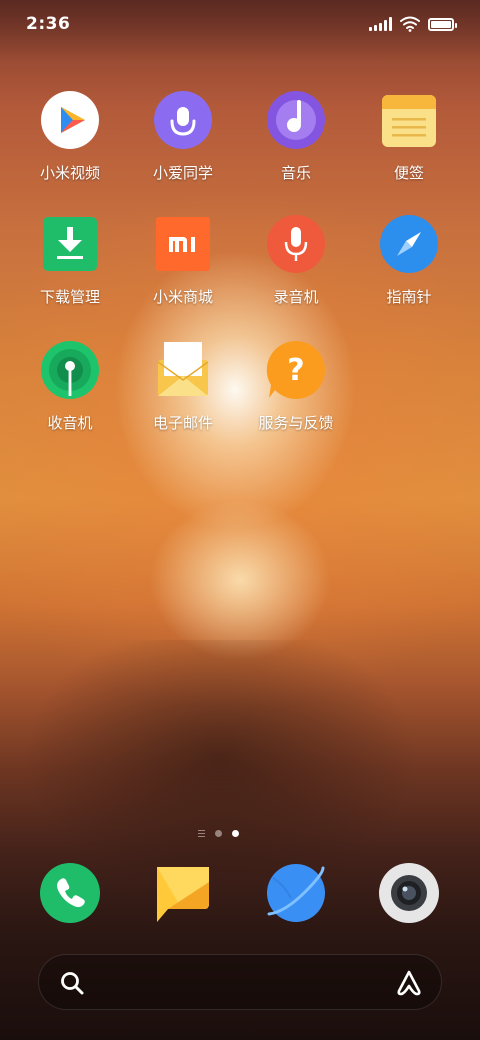 This screenshot has width=480, height=1040. What do you see at coordinates (296, 120) in the screenshot?
I see `music-note-icon` at bounding box center [296, 120].